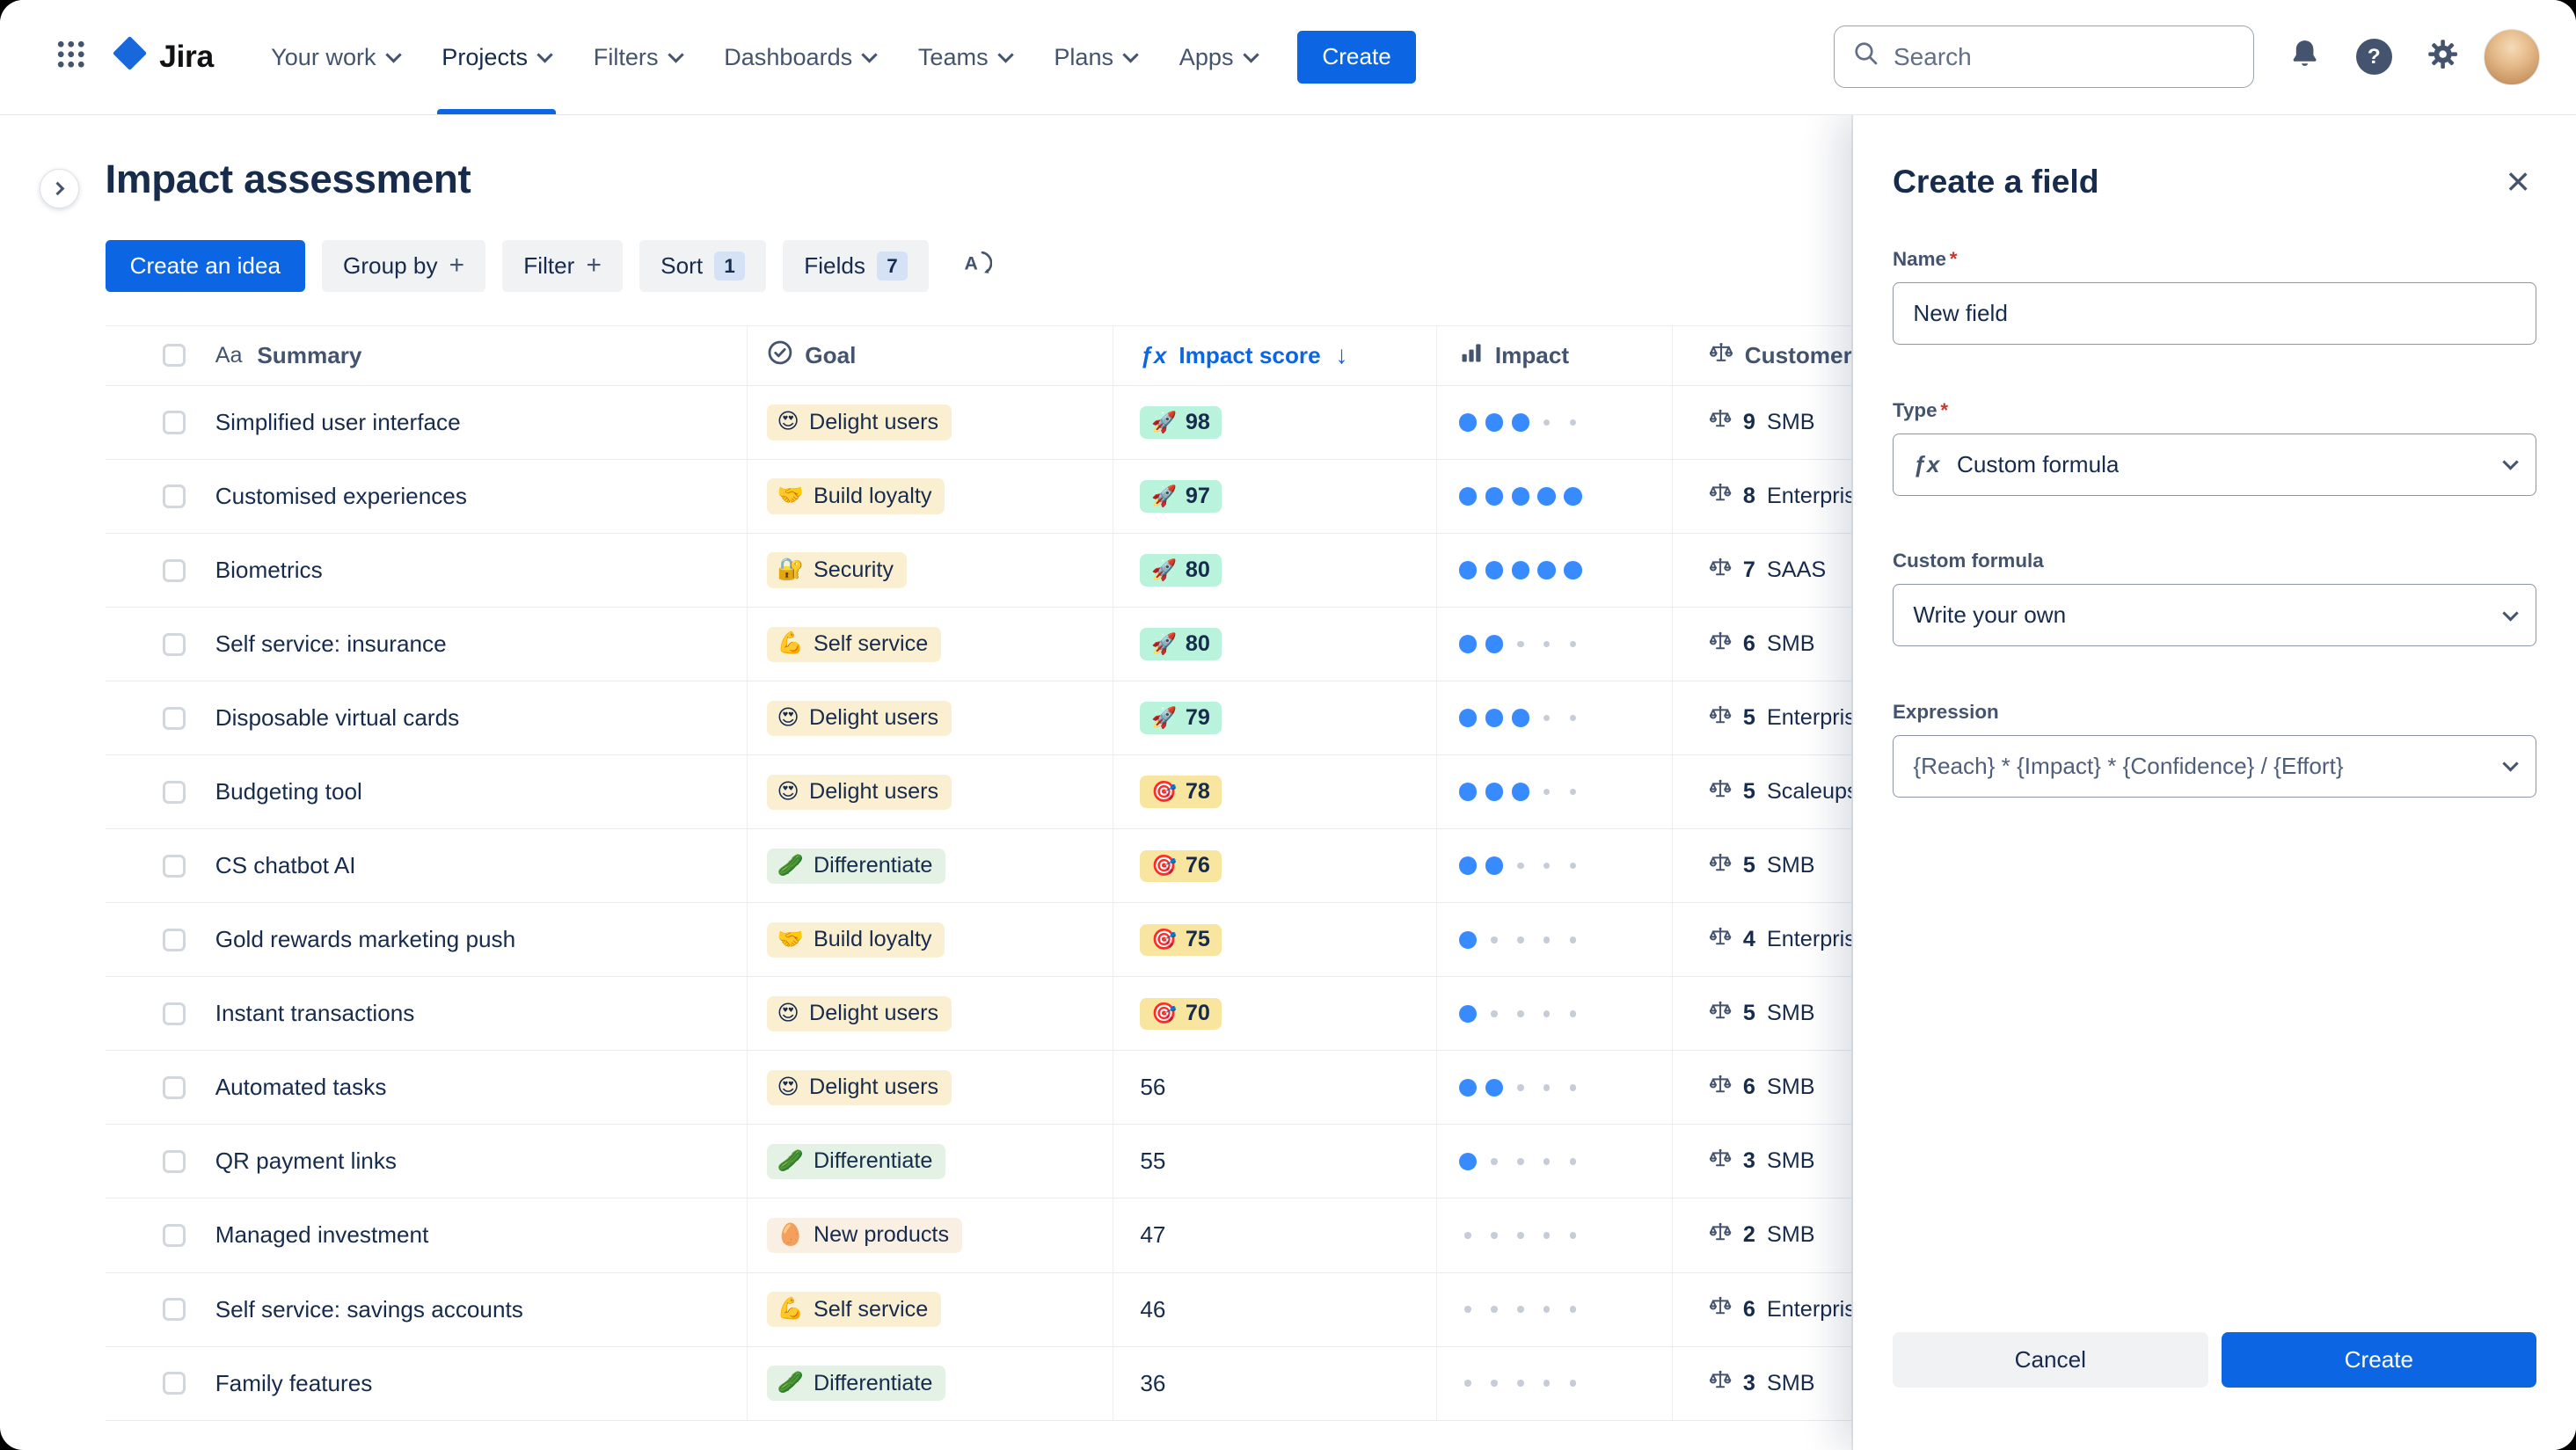  I want to click on help-button: ?, so click(2374, 57).